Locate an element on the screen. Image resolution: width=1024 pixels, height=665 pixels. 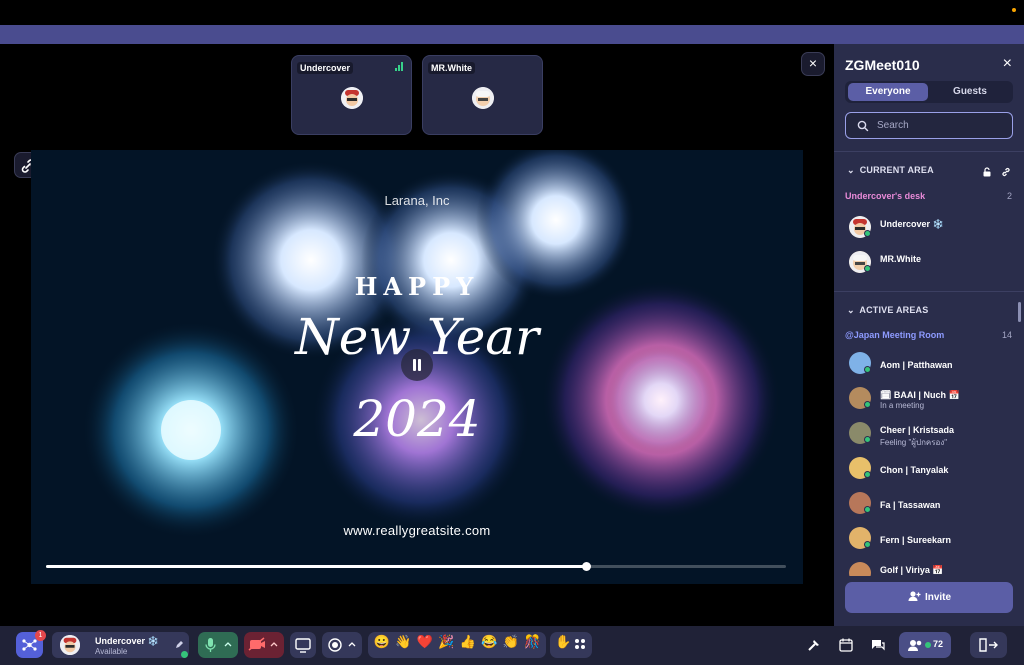
member-name: 🗓 BAAI | Nuch 📅 is located at coordinates (920, 395).